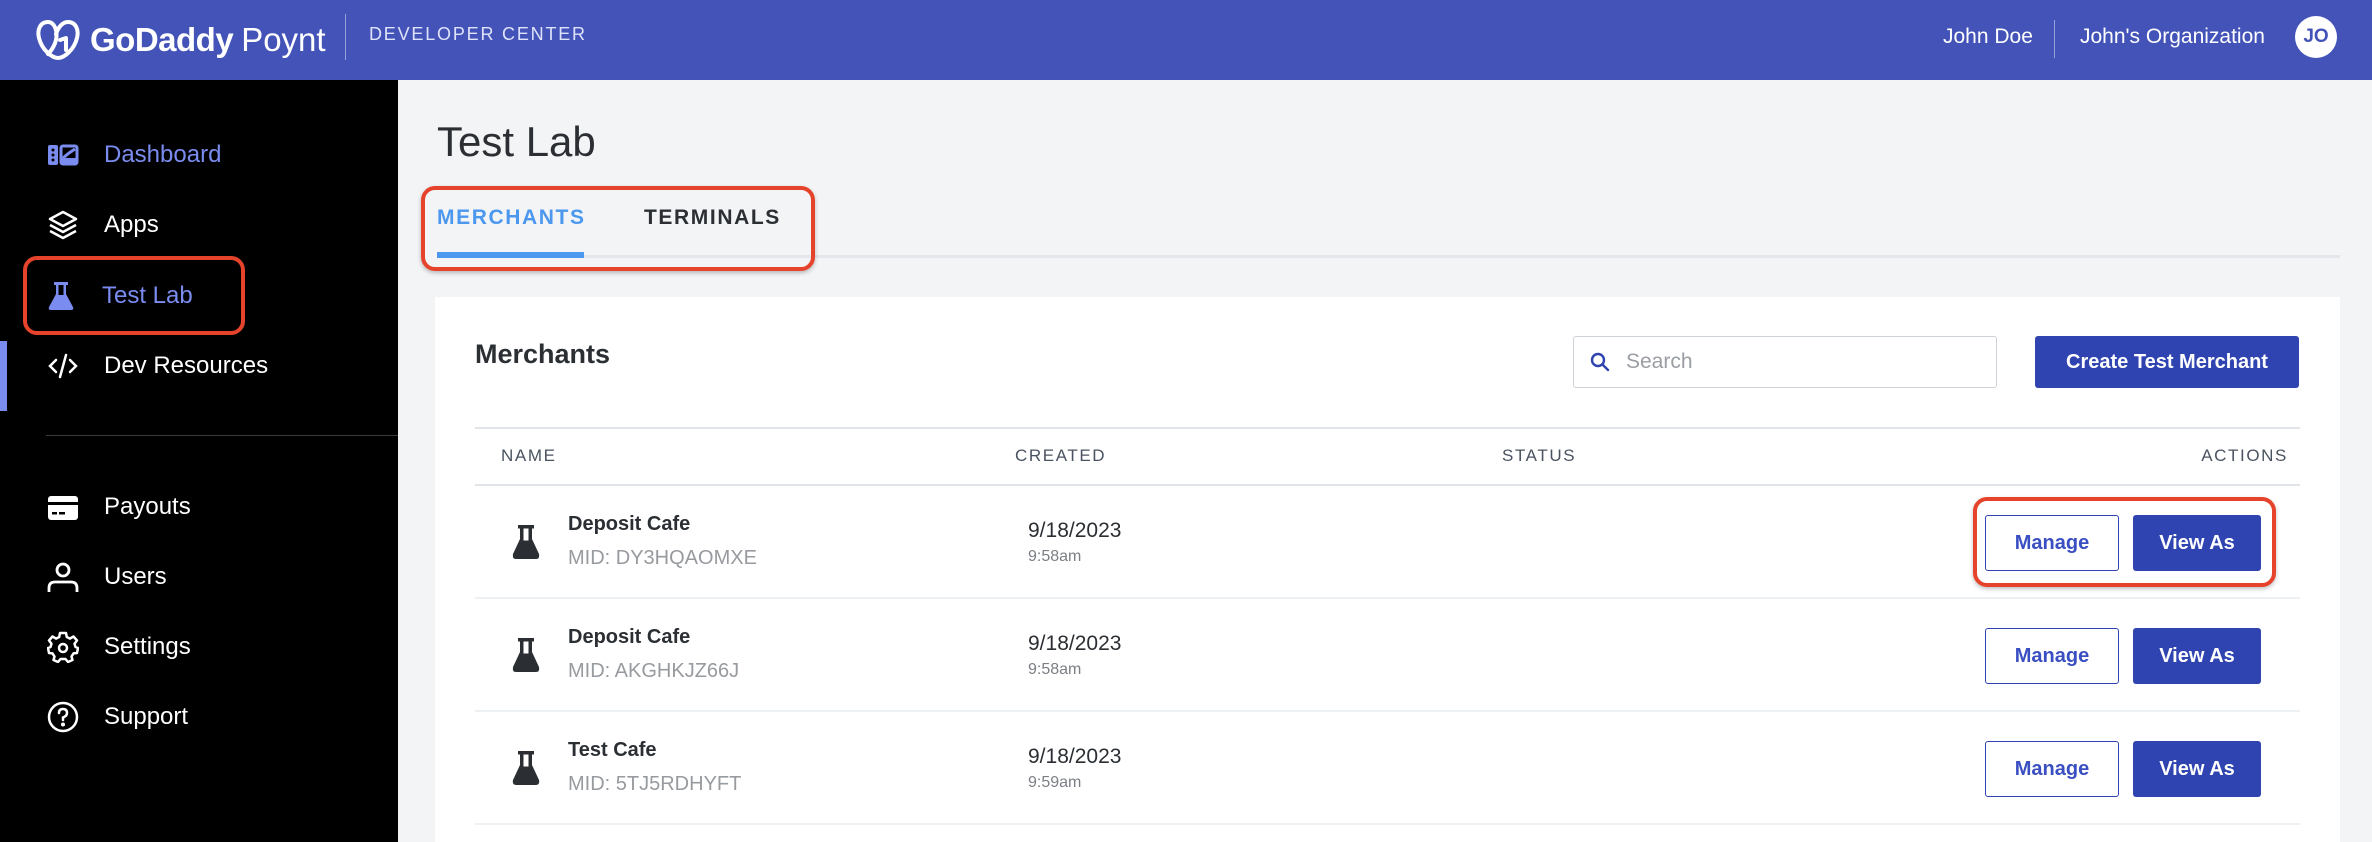 The width and height of the screenshot is (2372, 842). Describe the element at coordinates (63, 225) in the screenshot. I see `layers-icon` at that location.